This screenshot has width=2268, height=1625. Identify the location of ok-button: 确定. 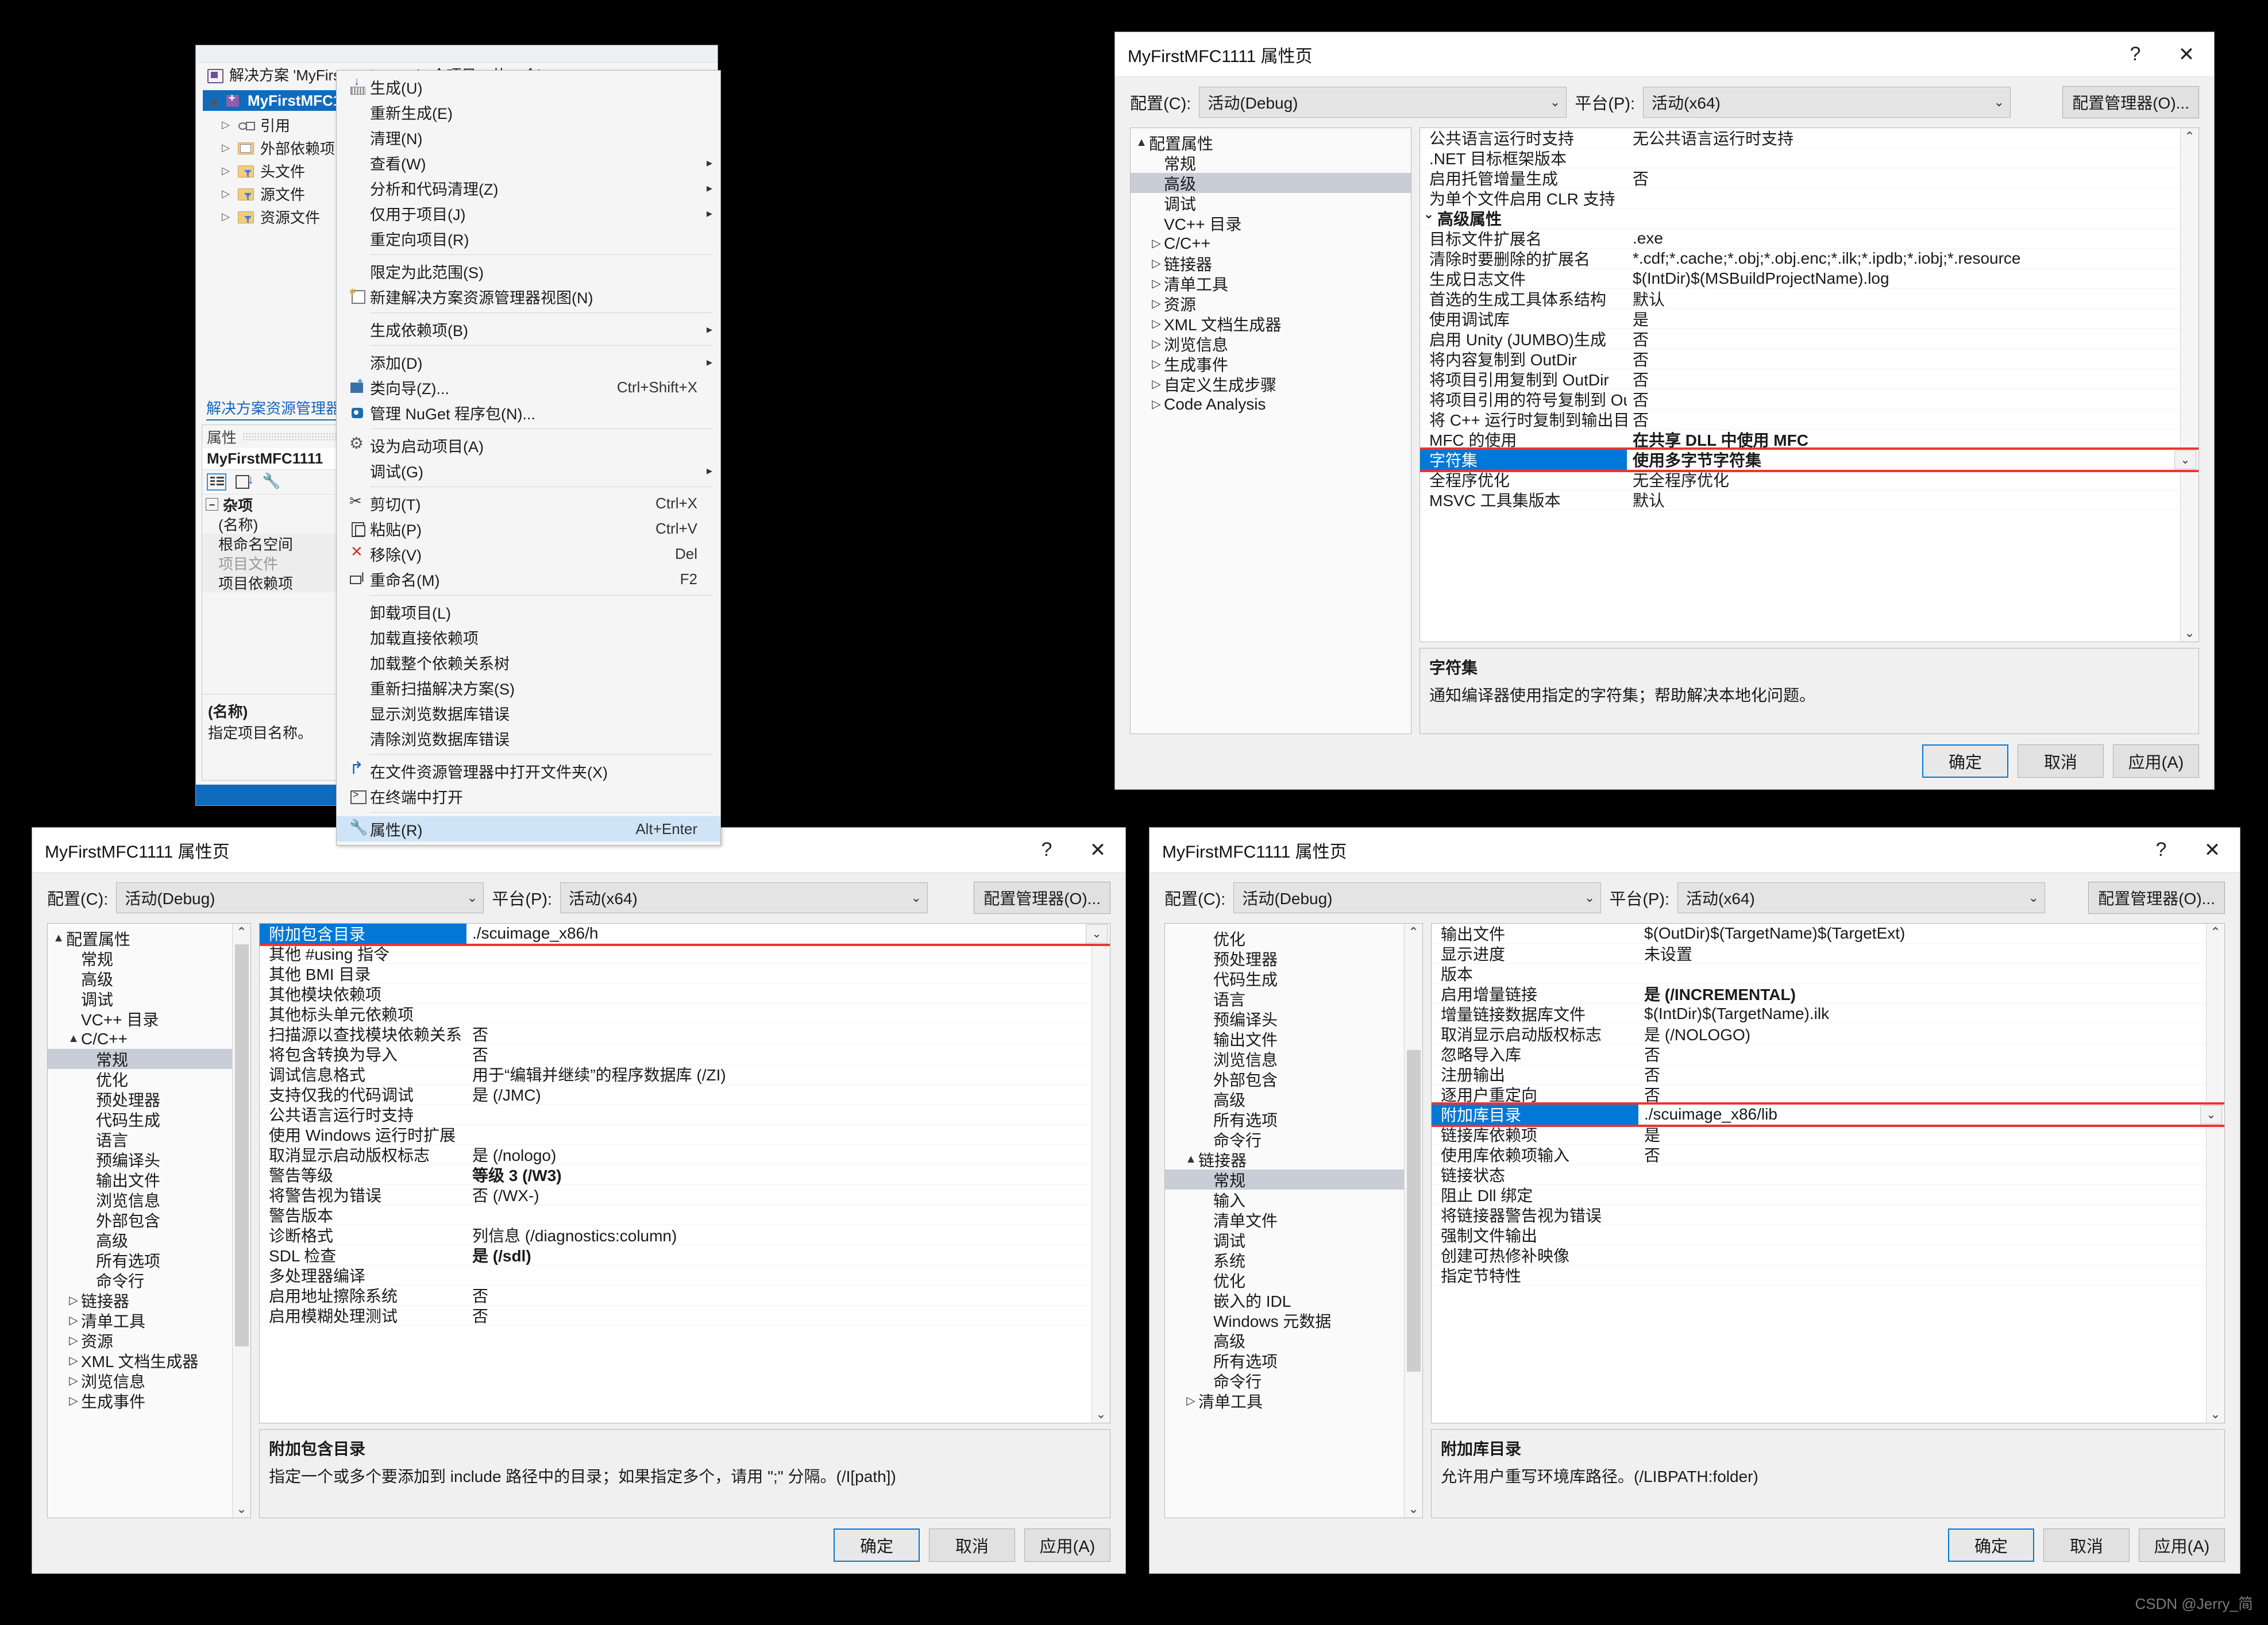
(877, 1545).